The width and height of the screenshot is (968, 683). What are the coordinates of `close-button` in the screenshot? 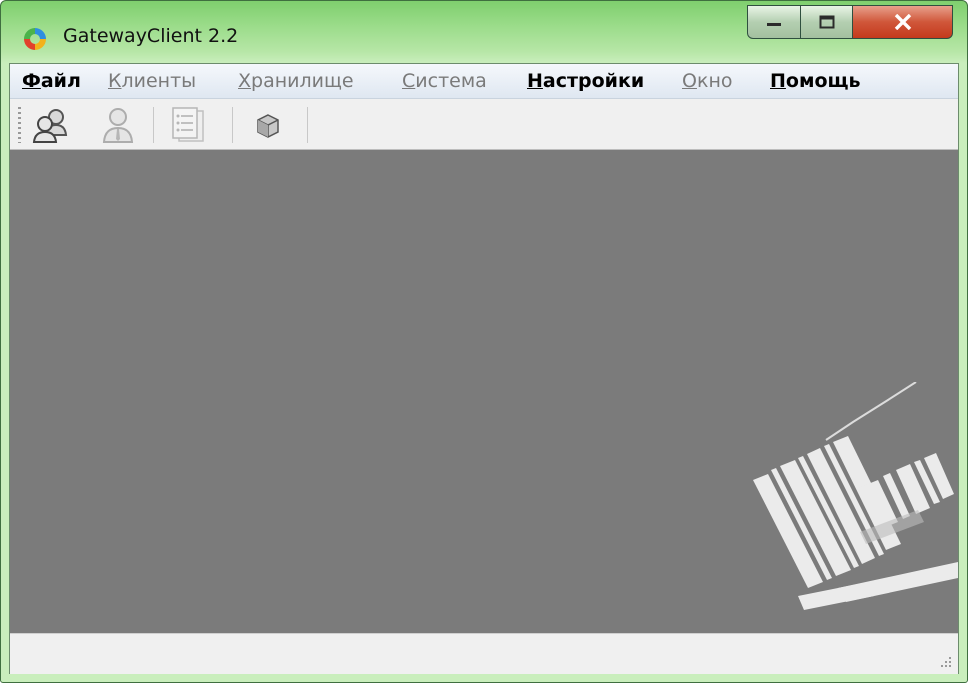 It's located at (903, 22).